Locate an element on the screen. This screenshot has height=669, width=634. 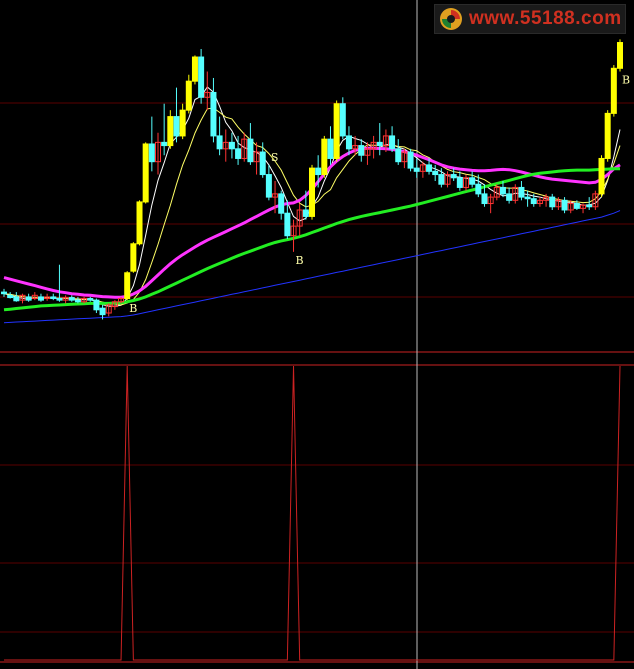
watermark: www.55188.com is located at coordinates (530, 19).